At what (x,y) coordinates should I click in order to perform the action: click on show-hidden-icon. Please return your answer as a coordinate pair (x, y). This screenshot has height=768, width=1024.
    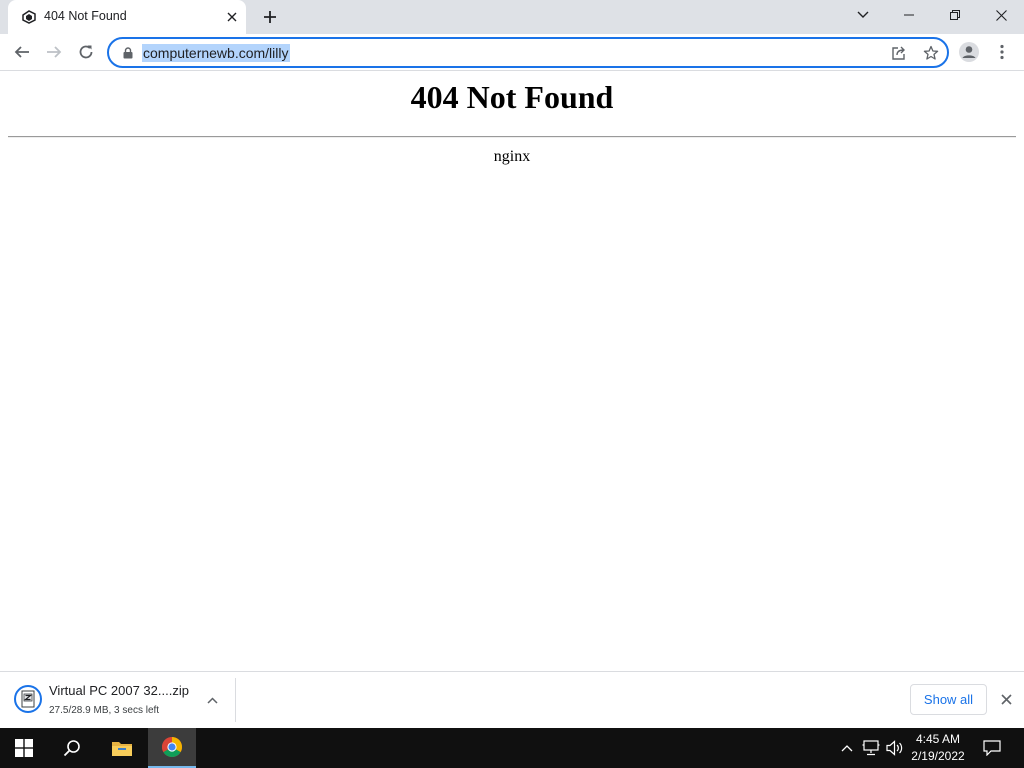
    Looking at the image, I should click on (847, 748).